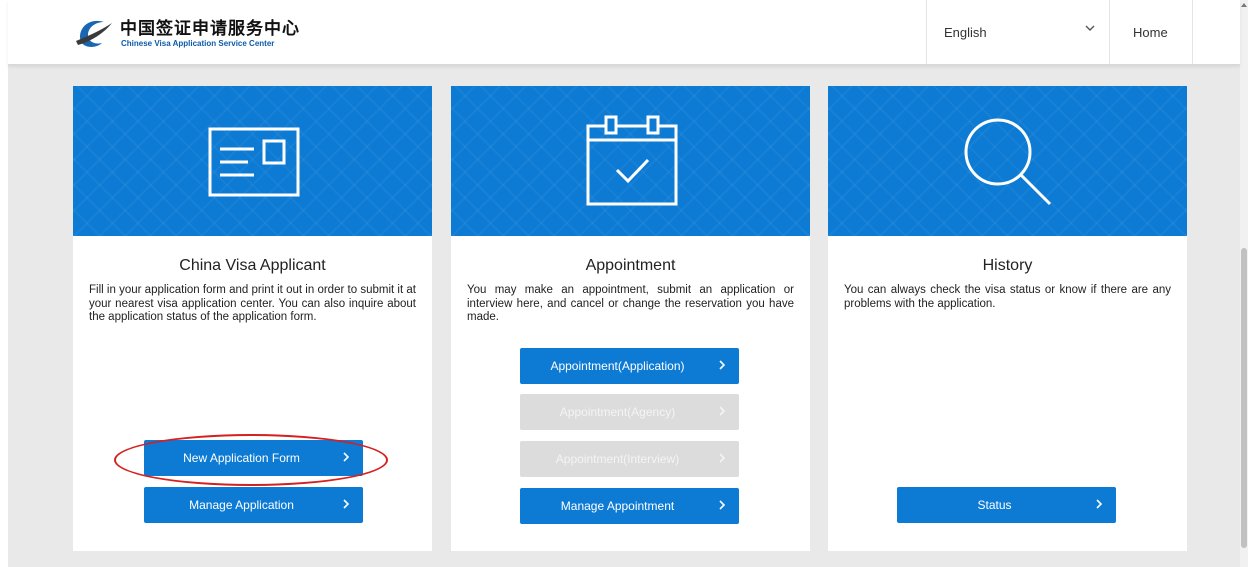 The image size is (1248, 567). Describe the element at coordinates (241, 458) in the screenshot. I see `button-label: New Application Form` at that location.